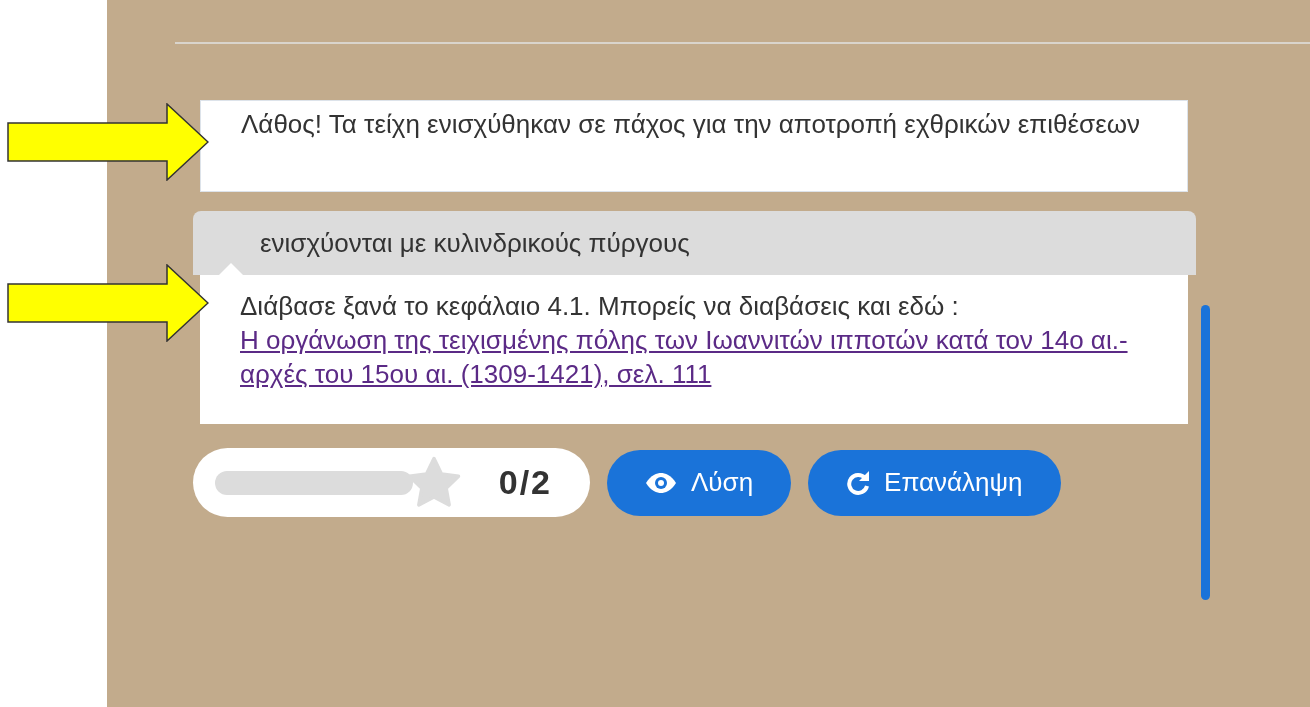 This screenshot has width=1310, height=707. Describe the element at coordinates (600, 306) in the screenshot. I see `hint-text: Διάβασε ξανά το κεφάλαιο 4.1. Μπορείς να διαβάσεις και εδώ :` at that location.